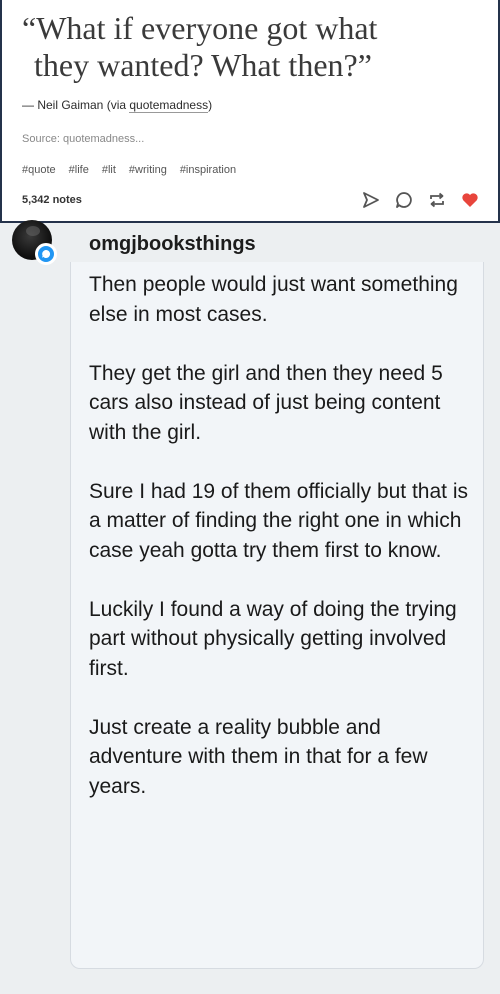 This screenshot has height=994, width=500. Describe the element at coordinates (52, 200) in the screenshot. I see `notes-count: 5,342 notes` at that location.